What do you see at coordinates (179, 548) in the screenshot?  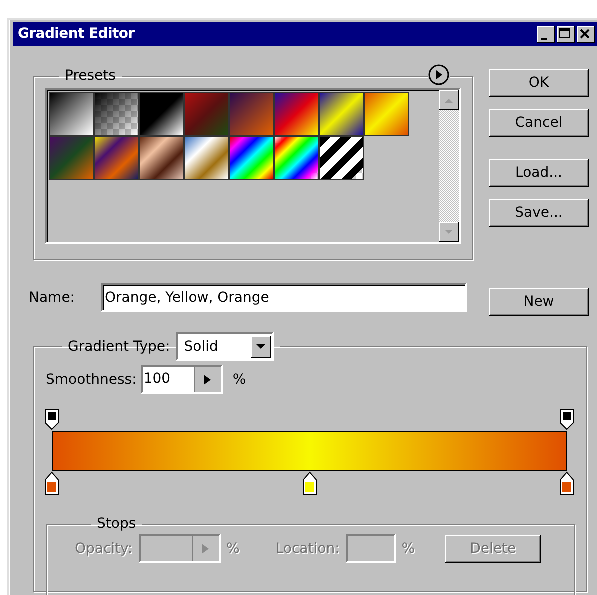 I see `opacity-field` at bounding box center [179, 548].